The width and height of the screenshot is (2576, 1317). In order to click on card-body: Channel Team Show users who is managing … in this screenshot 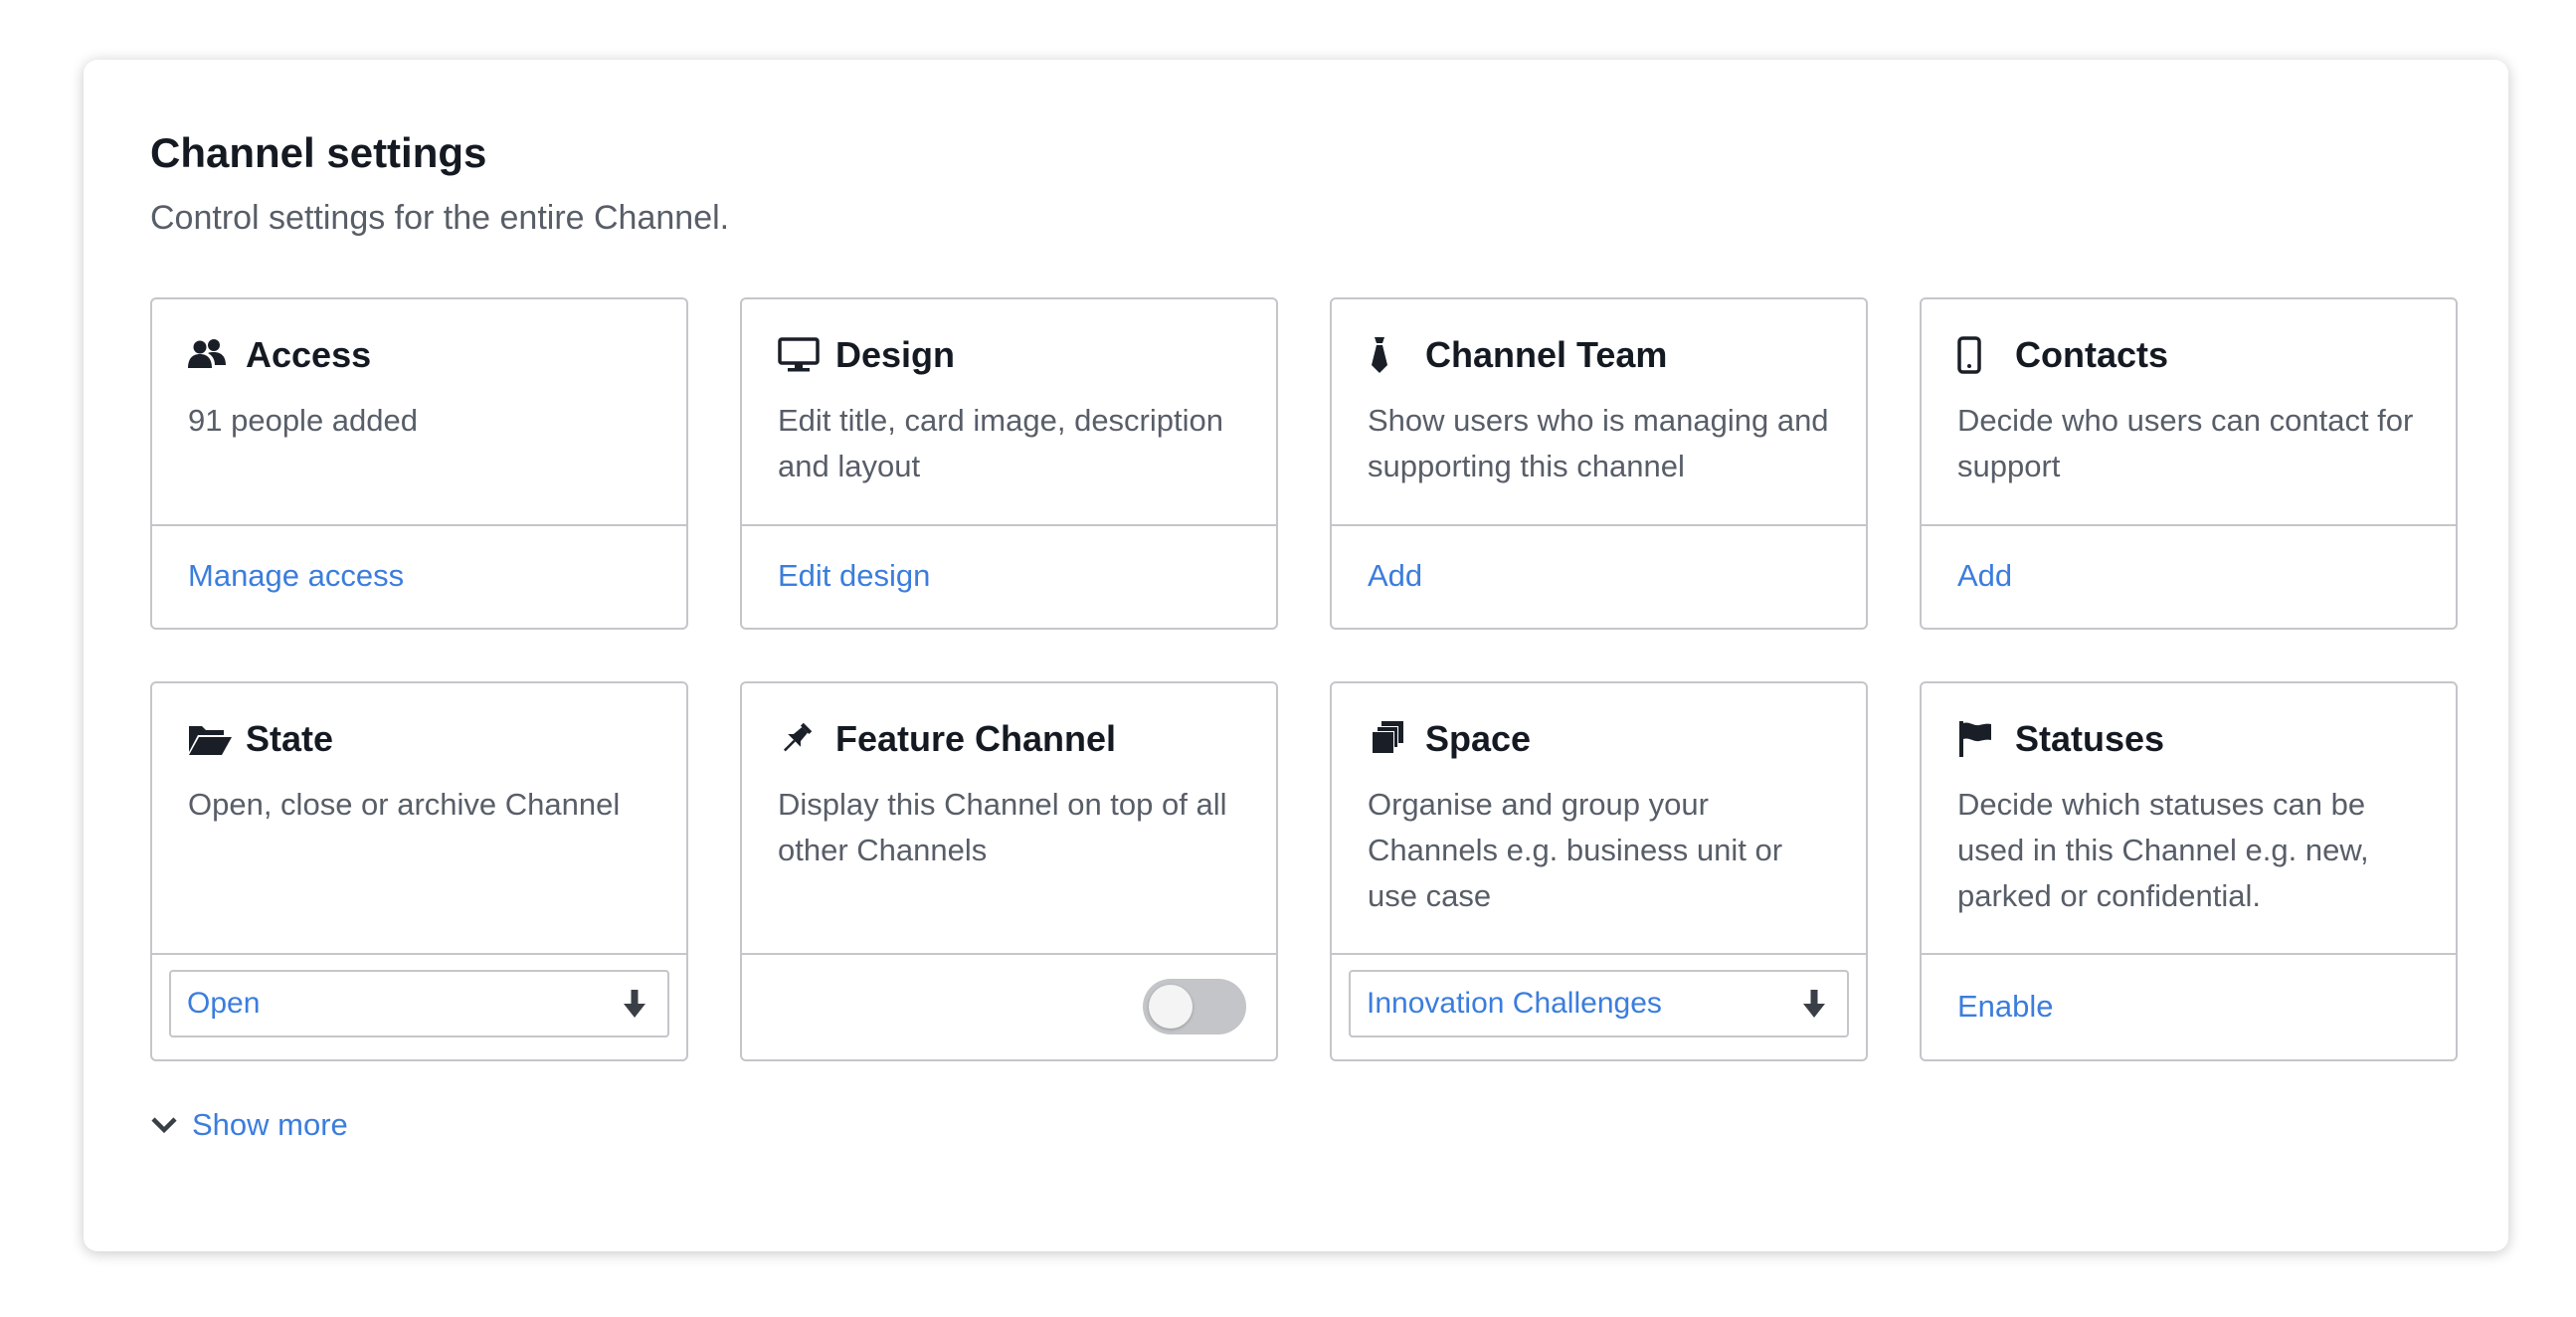, I will do `click(1599, 412)`.